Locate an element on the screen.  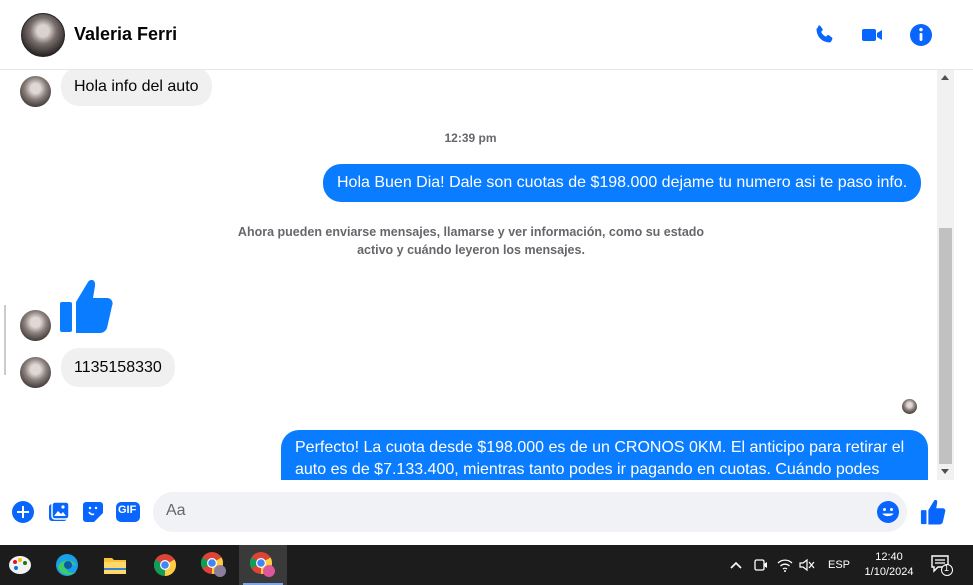
notification-count-badge: 1 is located at coordinates (947, 568).